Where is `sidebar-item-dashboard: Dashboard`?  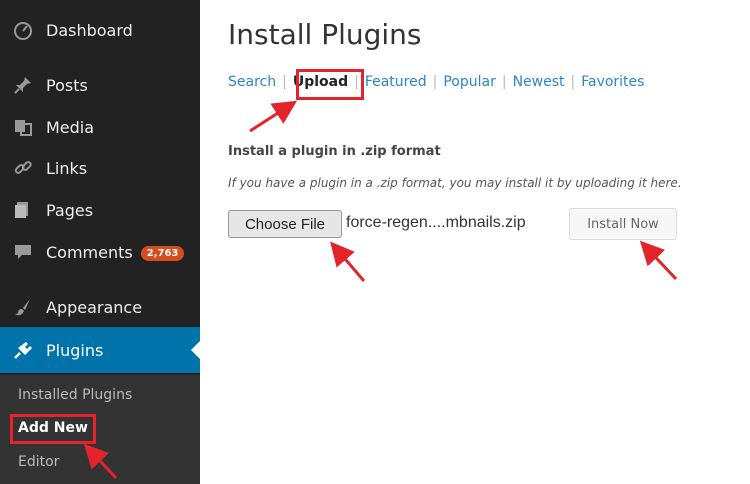
sidebar-item-dashboard: Dashboard is located at coordinates (100, 30).